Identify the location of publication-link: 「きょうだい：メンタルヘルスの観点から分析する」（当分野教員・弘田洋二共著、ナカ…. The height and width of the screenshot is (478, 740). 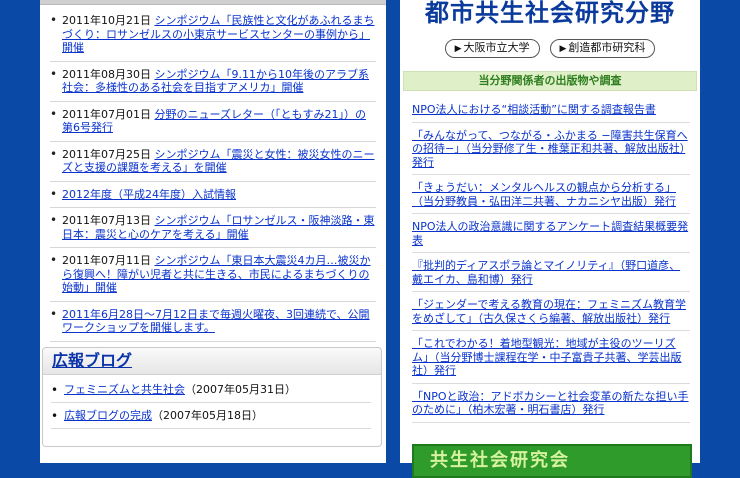
(544, 194).